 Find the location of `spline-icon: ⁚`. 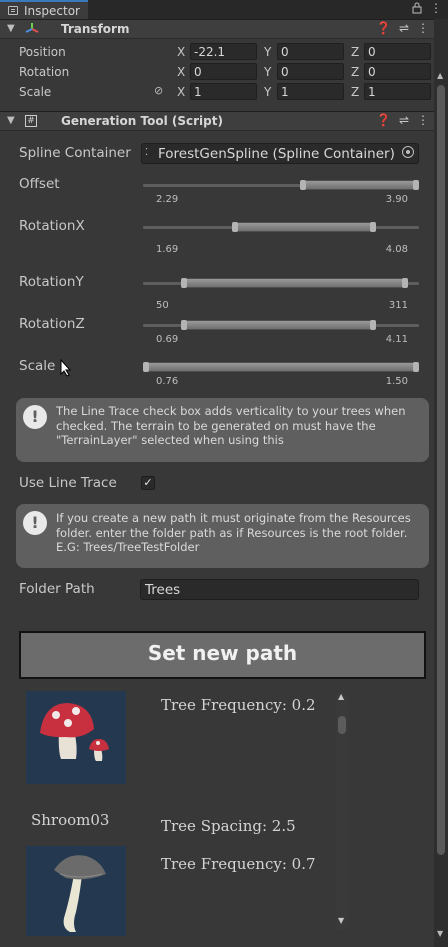

spline-icon: ⁚ is located at coordinates (147, 152).